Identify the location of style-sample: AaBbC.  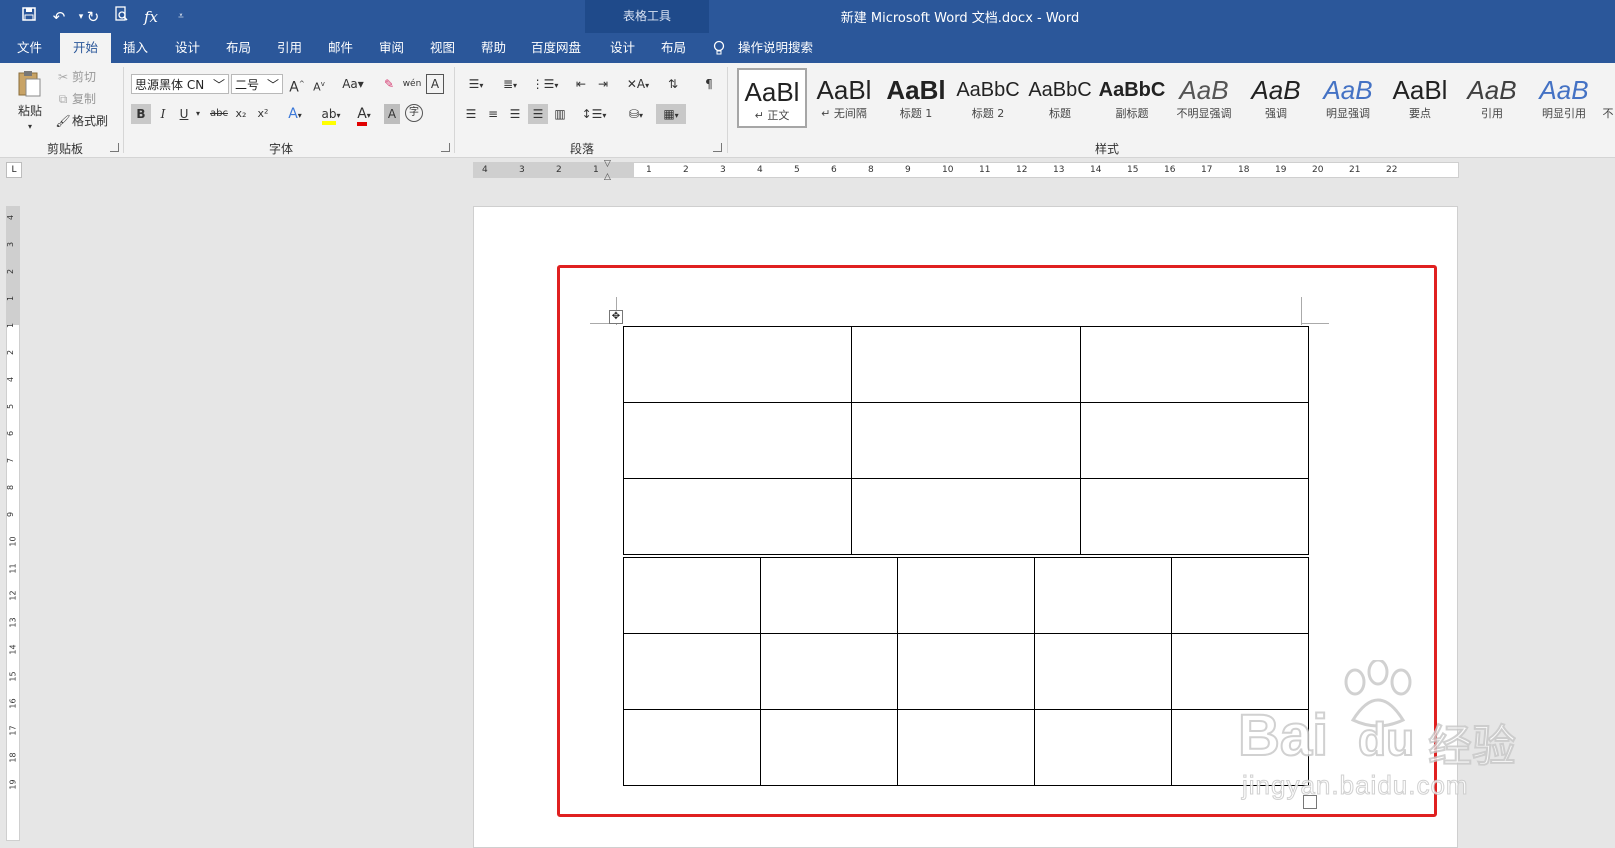
(988, 90).